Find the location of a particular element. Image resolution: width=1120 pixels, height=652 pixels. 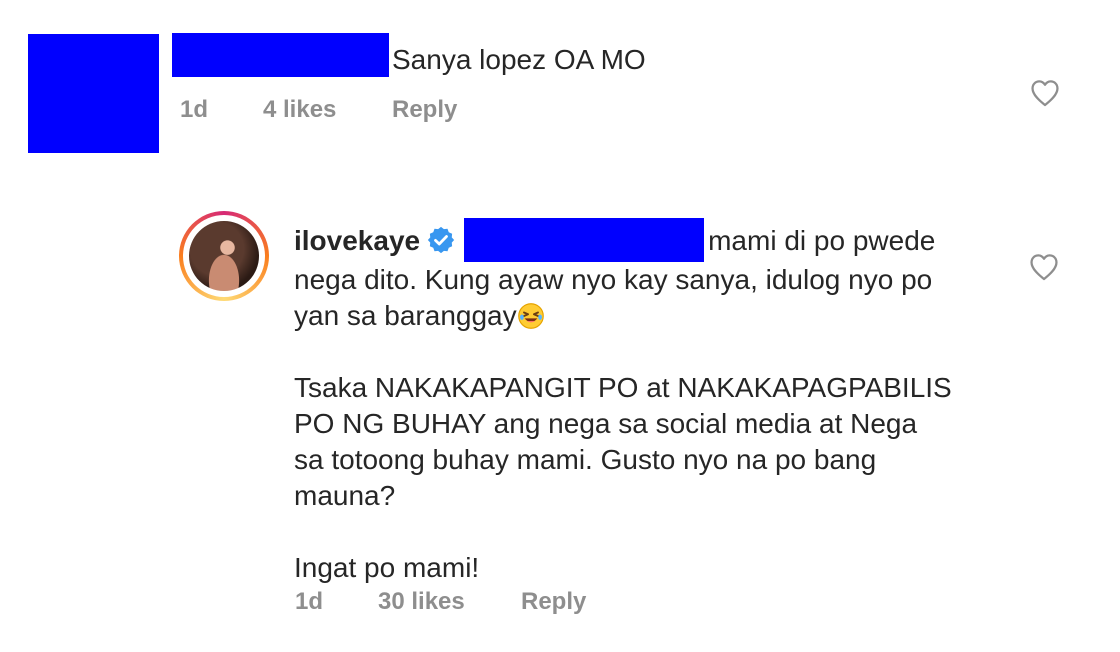

avatar-photo is located at coordinates (224, 256).